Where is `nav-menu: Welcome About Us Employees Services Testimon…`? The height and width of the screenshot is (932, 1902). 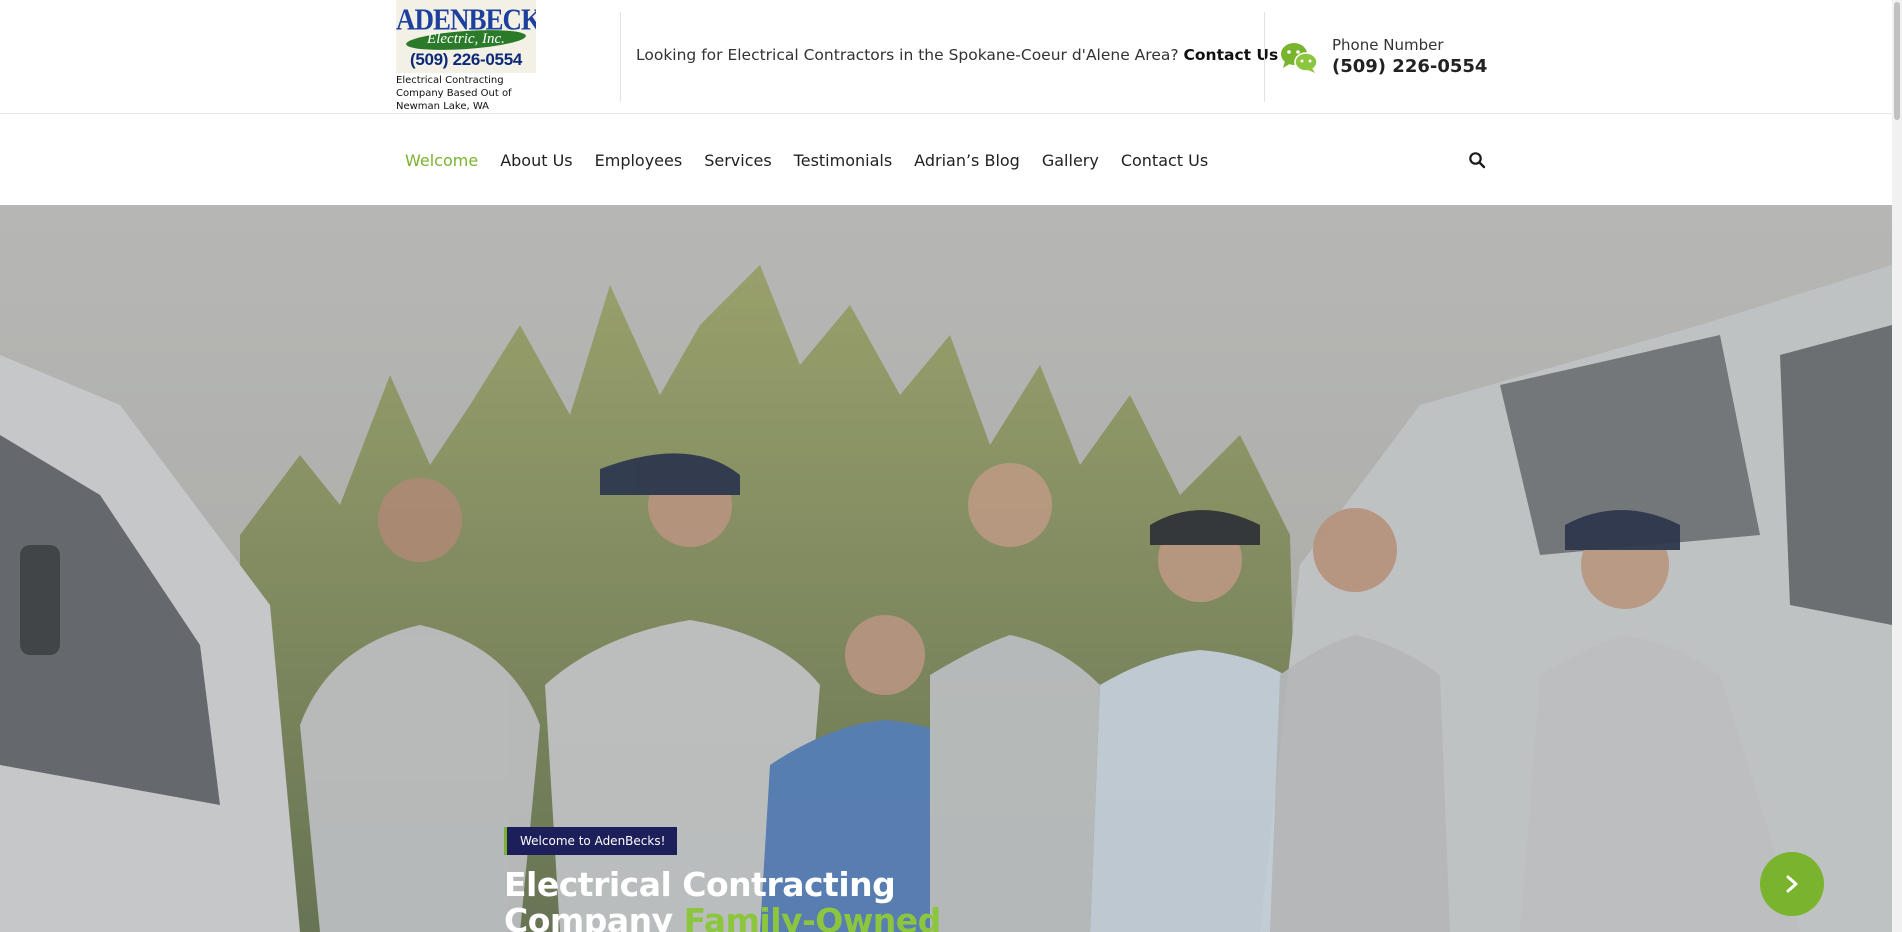 nav-menu: Welcome About Us Employees Services Testimon… is located at coordinates (817, 160).